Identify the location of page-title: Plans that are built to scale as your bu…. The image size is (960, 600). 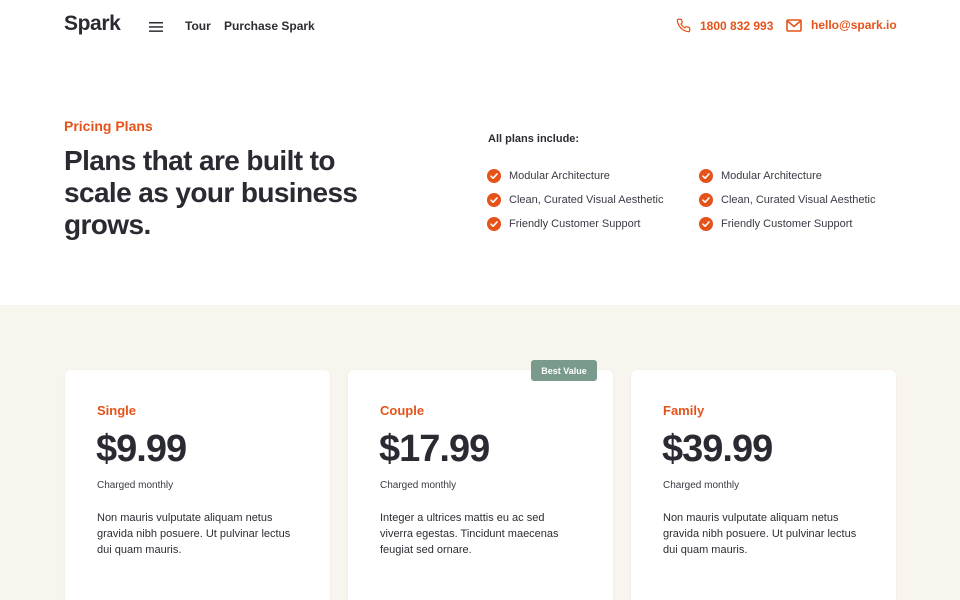
(211, 192).